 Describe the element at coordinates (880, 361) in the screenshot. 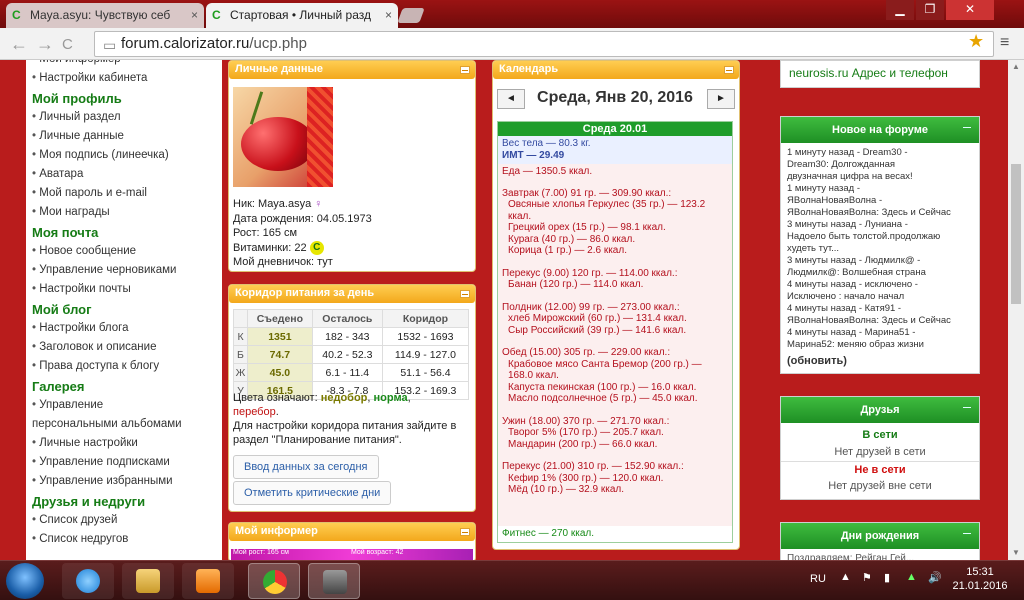

I see `refresh-link: (обновить)` at that location.